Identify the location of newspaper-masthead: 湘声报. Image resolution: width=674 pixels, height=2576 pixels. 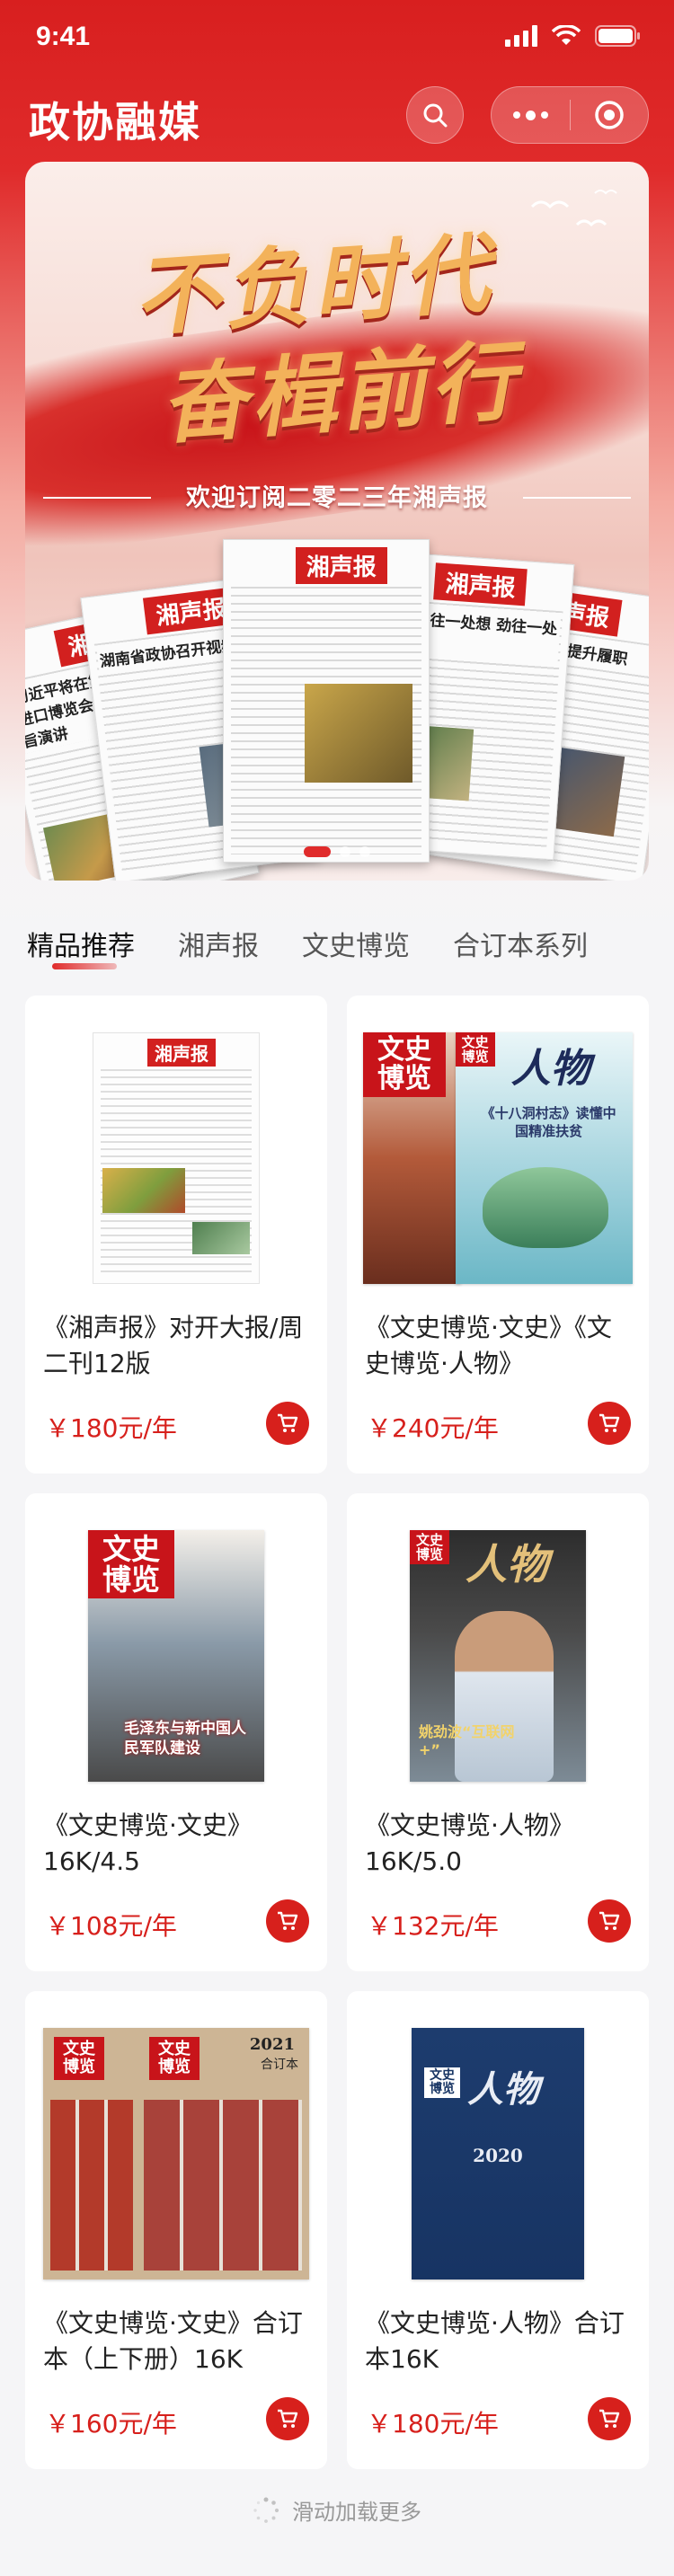
(341, 565).